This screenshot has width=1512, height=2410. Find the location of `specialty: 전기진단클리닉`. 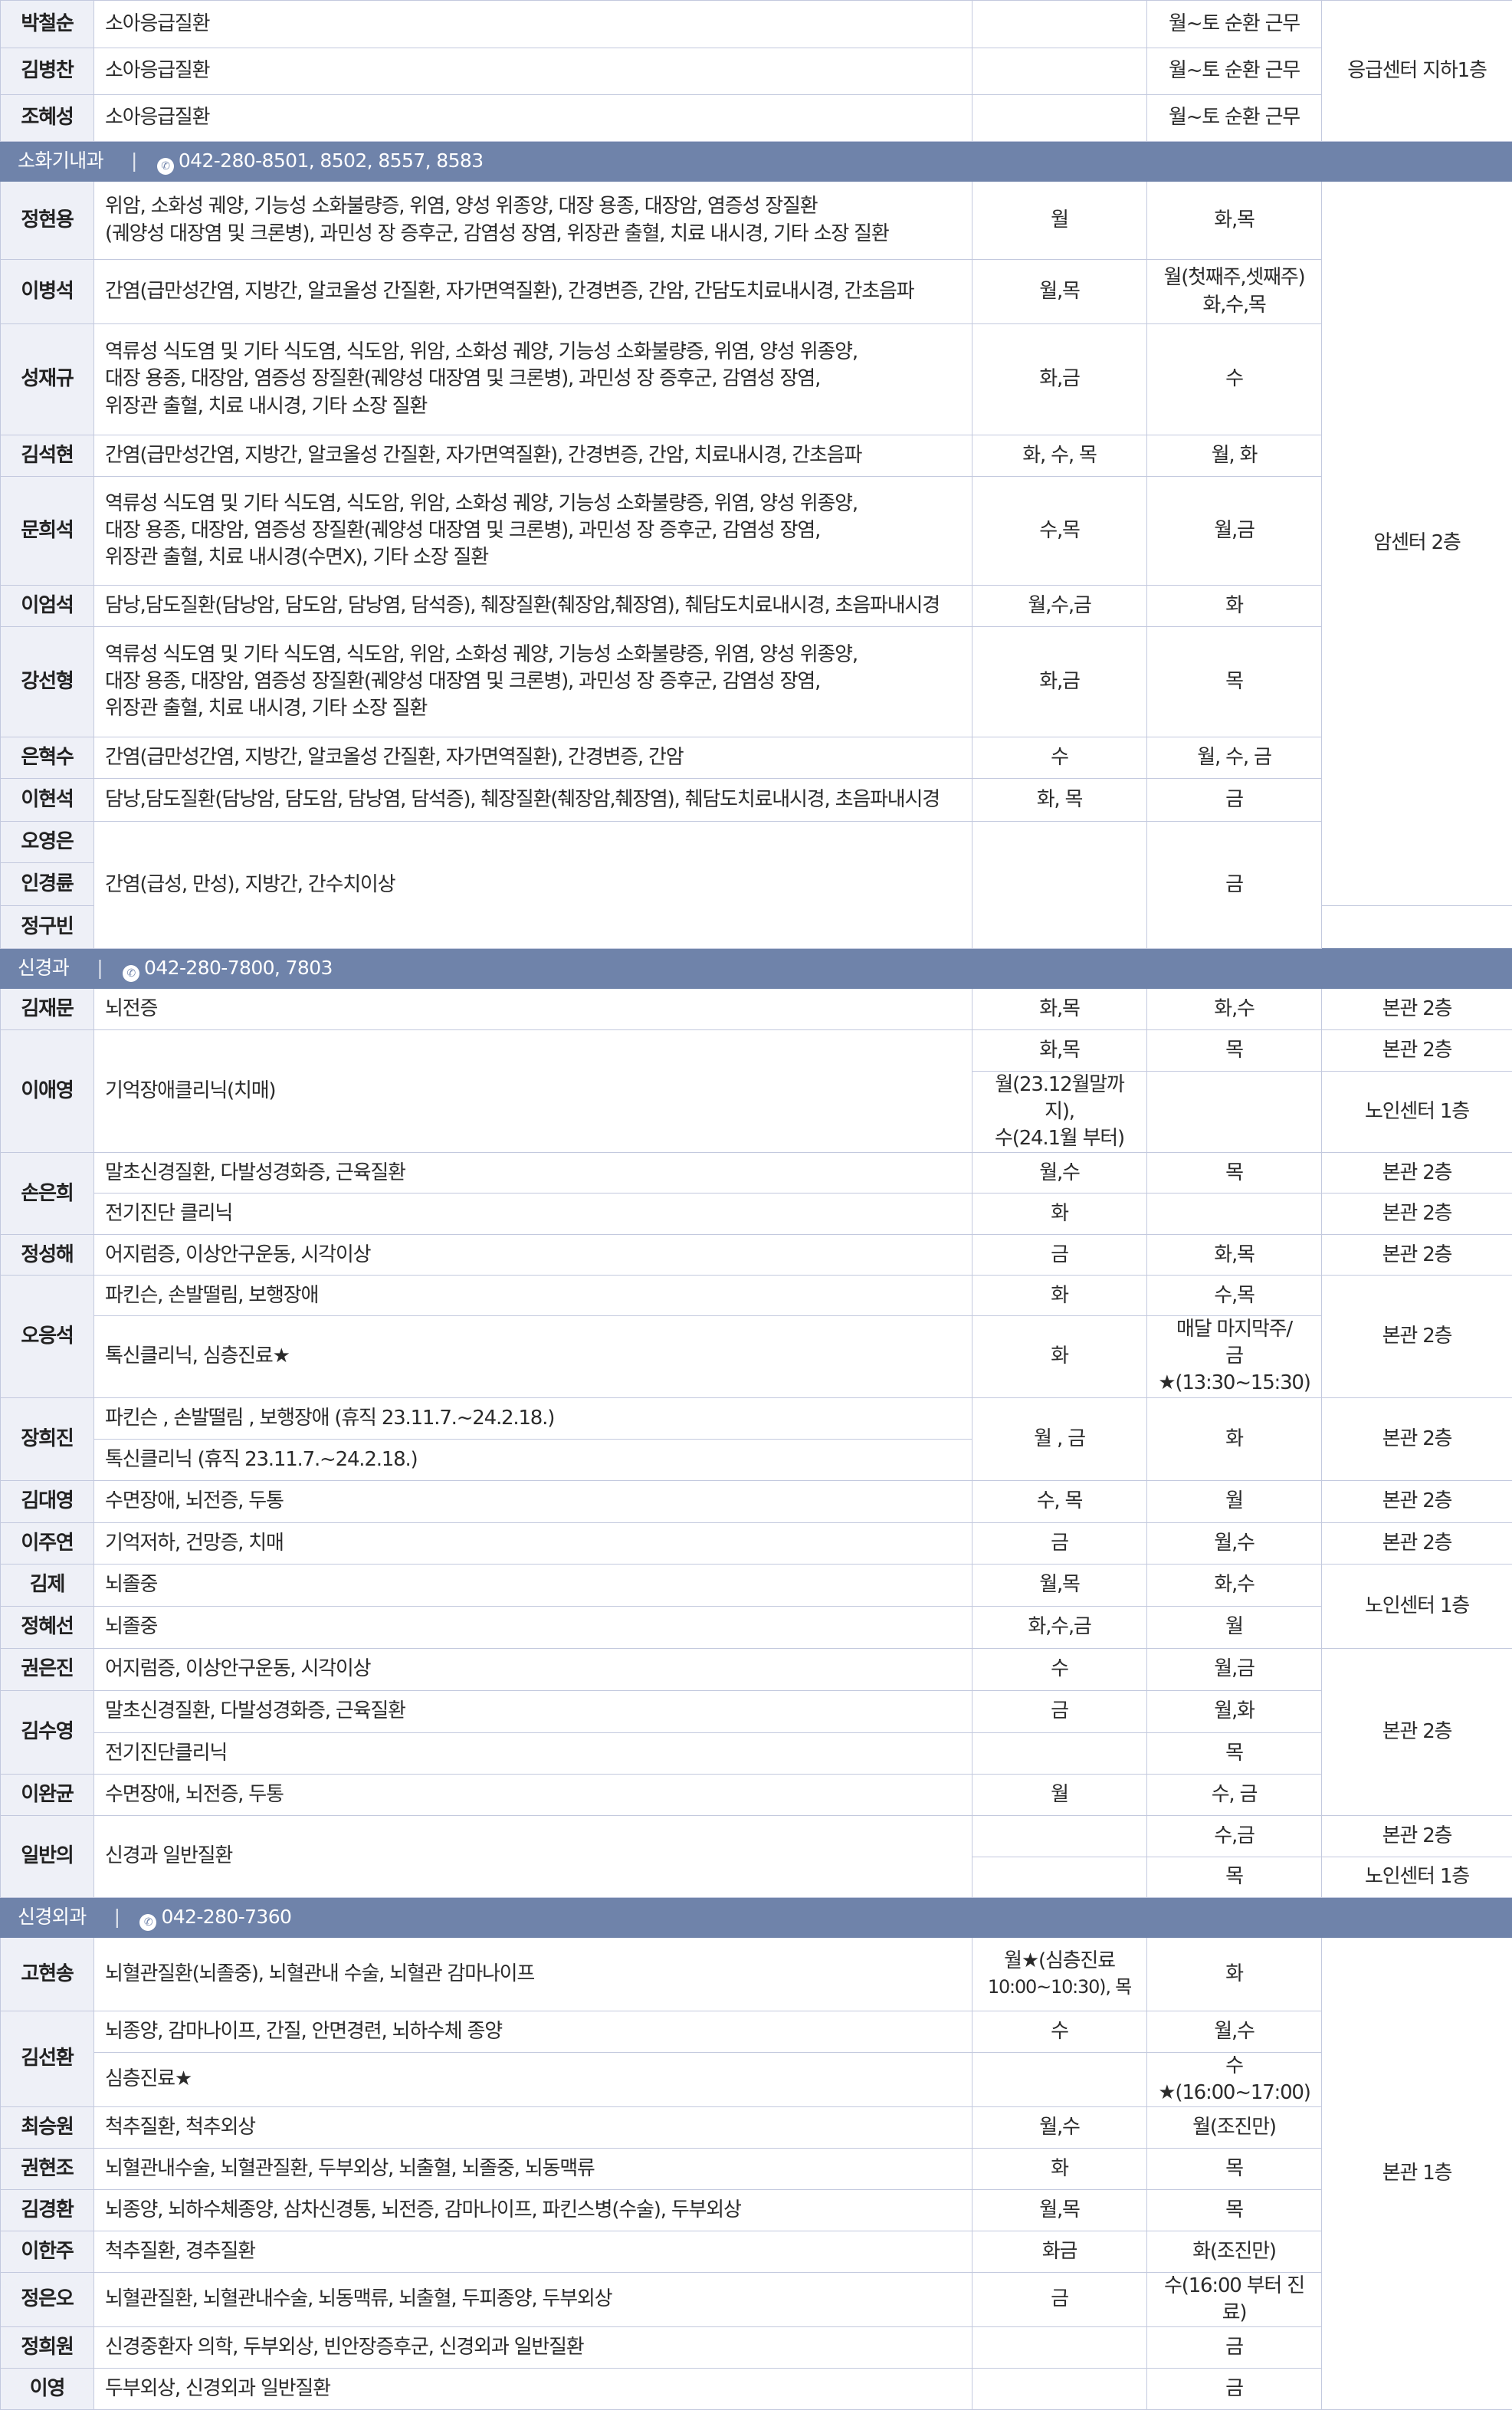

specialty: 전기진단클리닉 is located at coordinates (533, 1753).